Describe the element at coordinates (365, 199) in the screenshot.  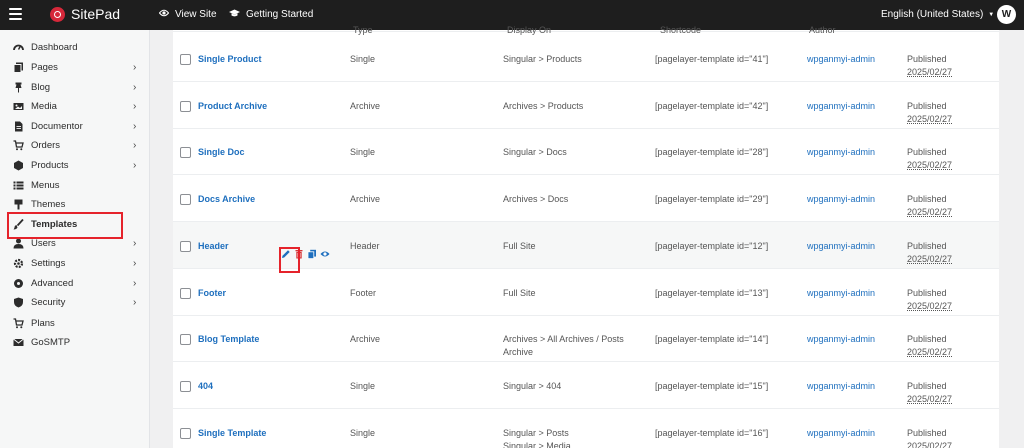
I see `template-type: Archive` at that location.